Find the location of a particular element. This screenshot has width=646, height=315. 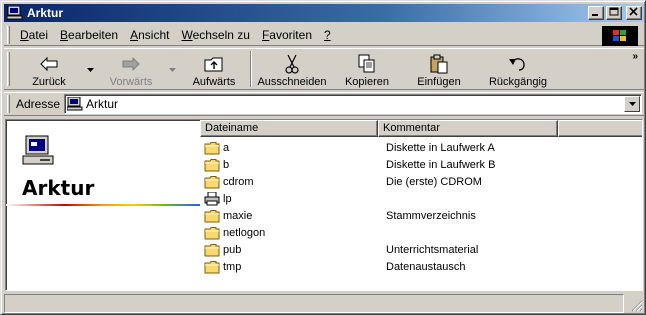

toolbar-grip is located at coordinates (8, 69).